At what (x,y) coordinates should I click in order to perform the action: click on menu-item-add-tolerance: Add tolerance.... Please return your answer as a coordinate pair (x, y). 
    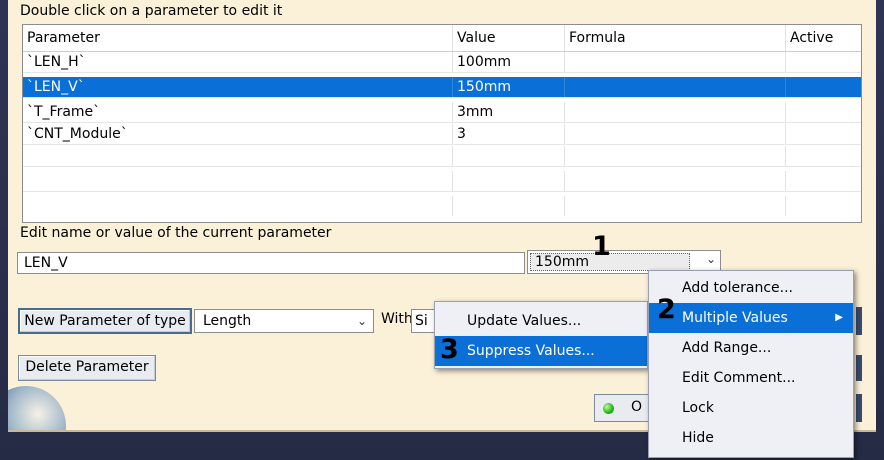
    Looking at the image, I should click on (751, 288).